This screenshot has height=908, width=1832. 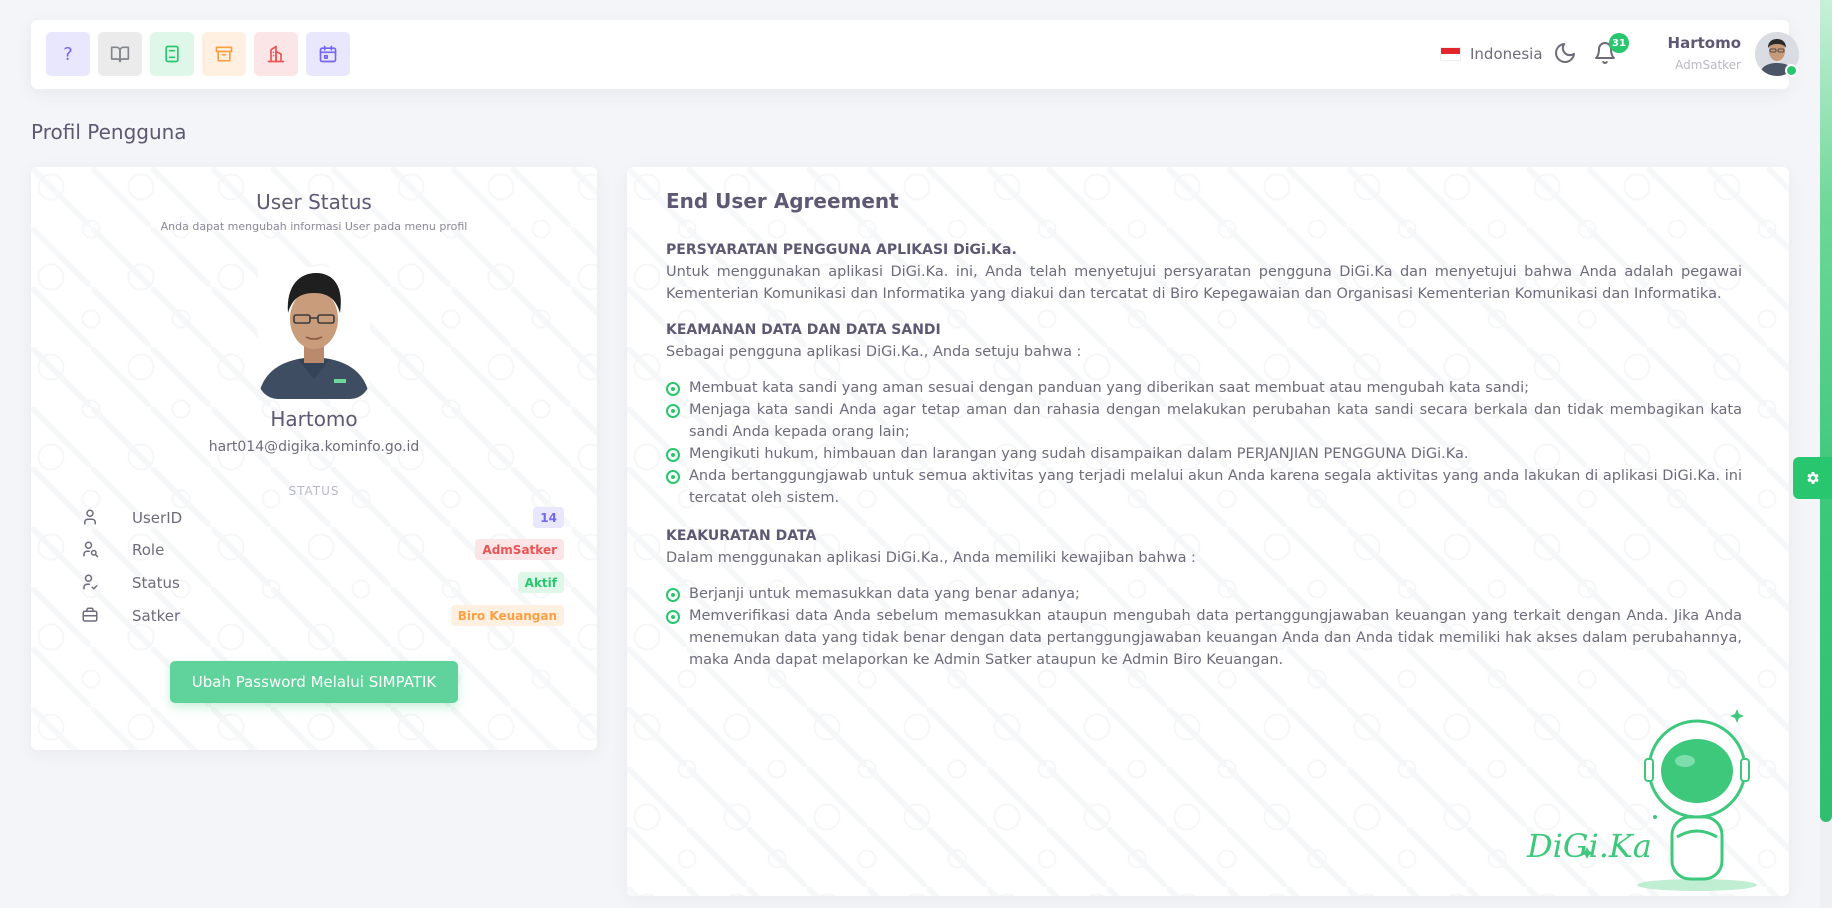 I want to click on info-label: Role, so click(x=148, y=550).